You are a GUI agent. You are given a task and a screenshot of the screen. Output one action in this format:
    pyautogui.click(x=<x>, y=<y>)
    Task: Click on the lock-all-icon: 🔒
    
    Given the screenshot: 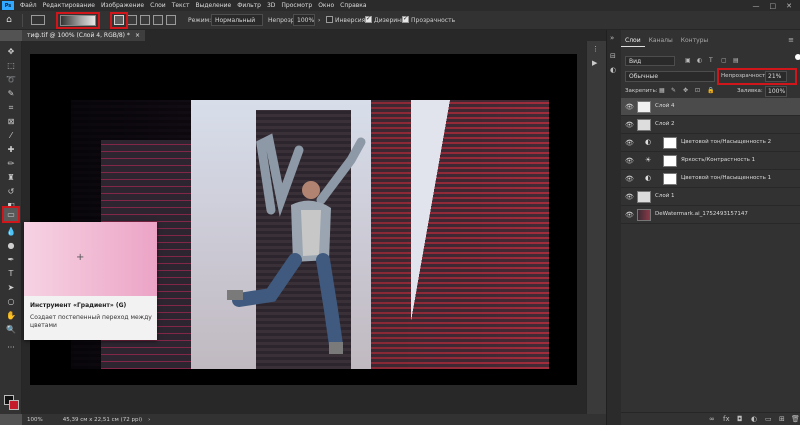 What is the action you would take?
    pyautogui.click(x=711, y=91)
    